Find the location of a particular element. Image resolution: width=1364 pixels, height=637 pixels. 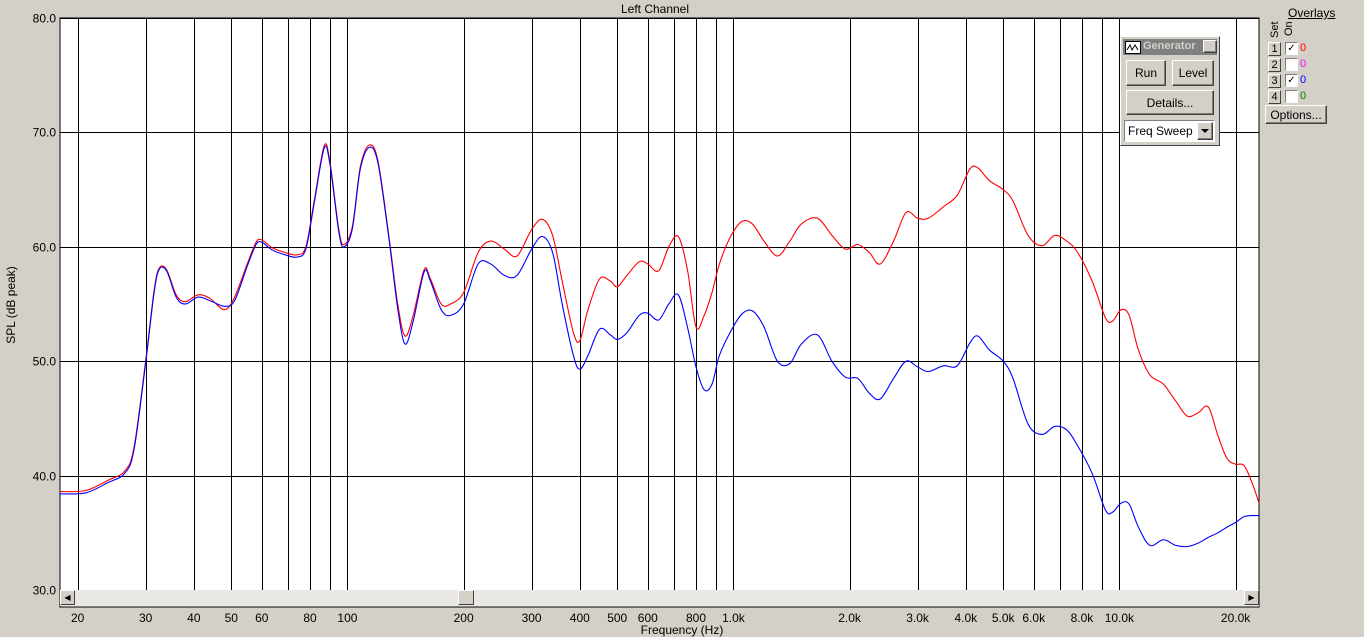

y-tick-labels: 30.0 40.0 50.0 60.0 70.0 80.0 is located at coordinates (45, 305).